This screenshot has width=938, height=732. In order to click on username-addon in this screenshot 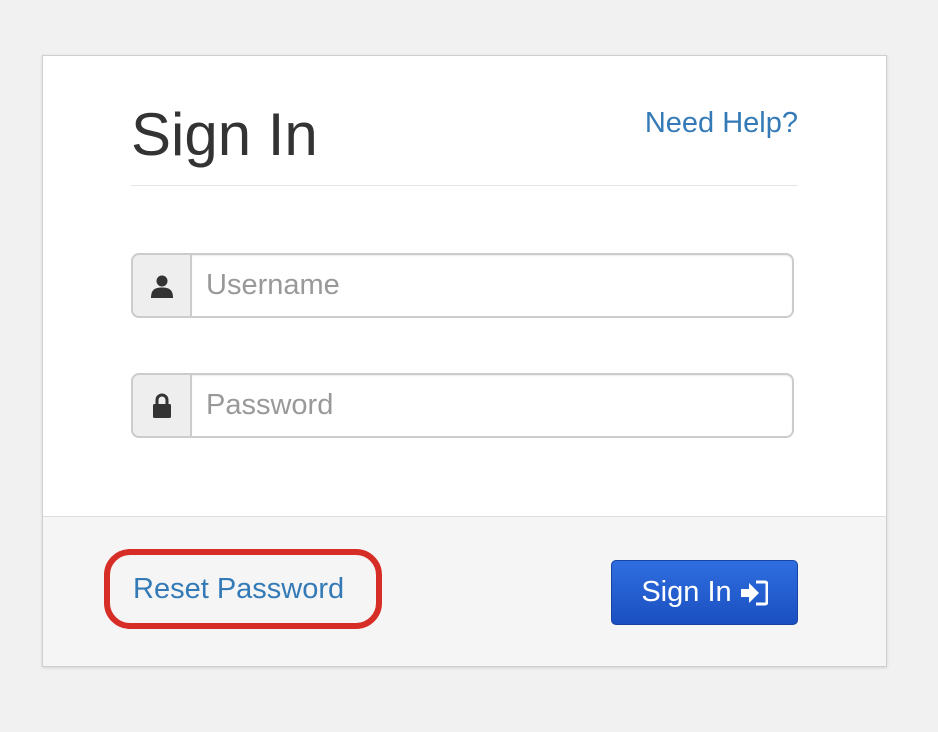, I will do `click(160, 285)`.